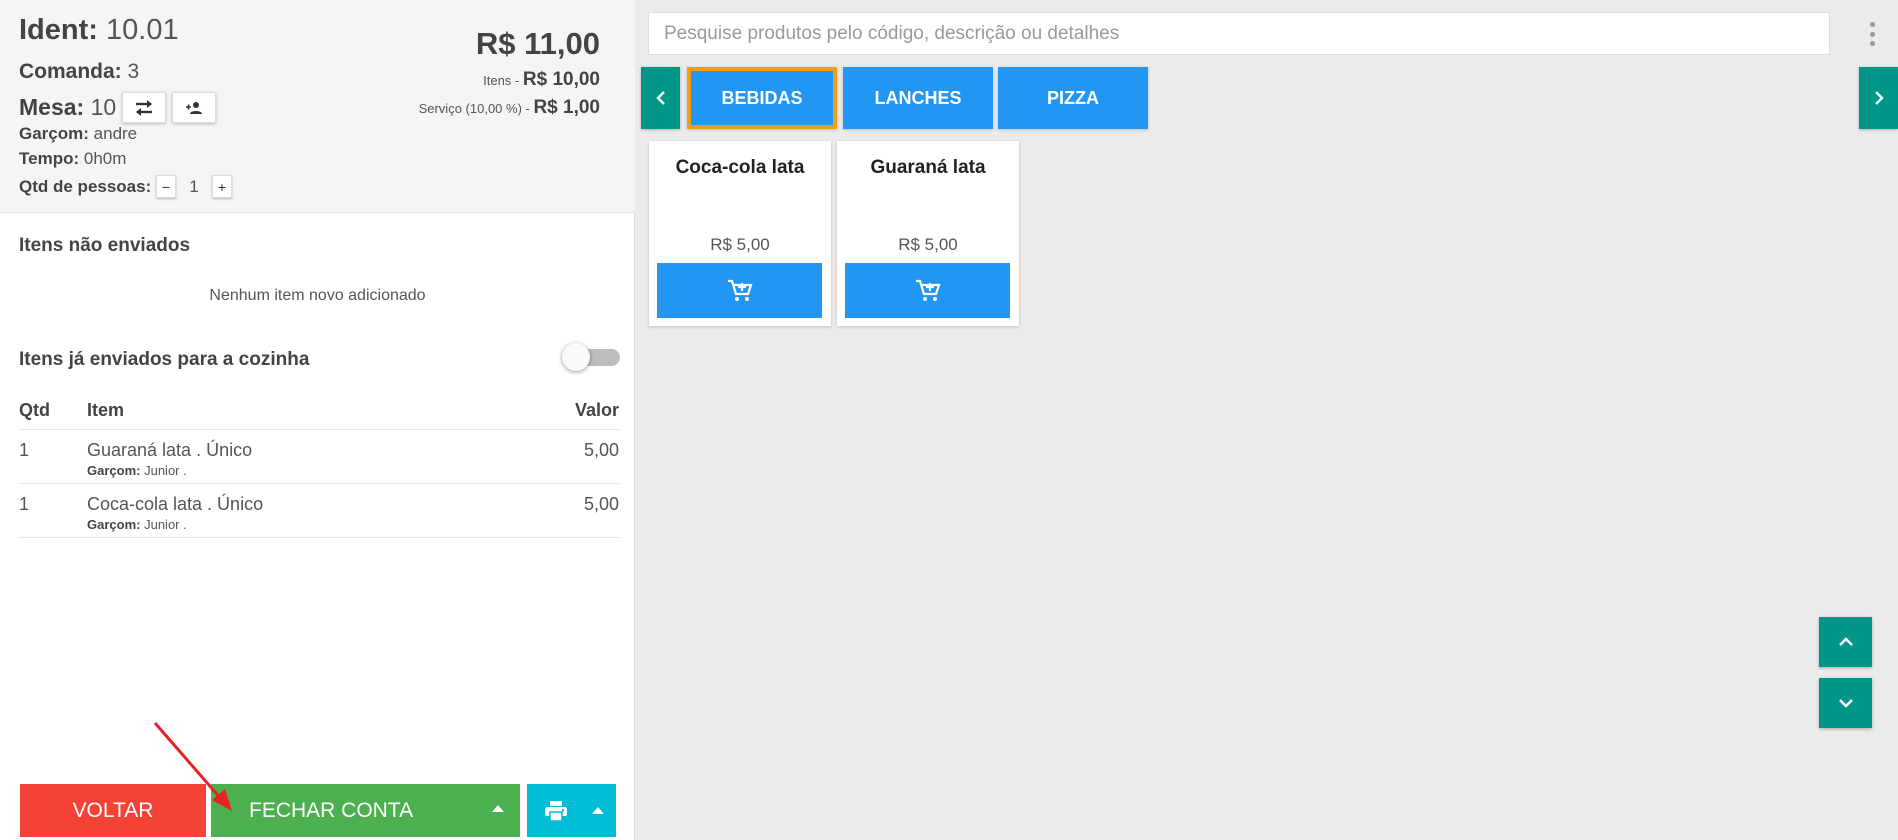  I want to click on chevron-right-icon, so click(1879, 98).